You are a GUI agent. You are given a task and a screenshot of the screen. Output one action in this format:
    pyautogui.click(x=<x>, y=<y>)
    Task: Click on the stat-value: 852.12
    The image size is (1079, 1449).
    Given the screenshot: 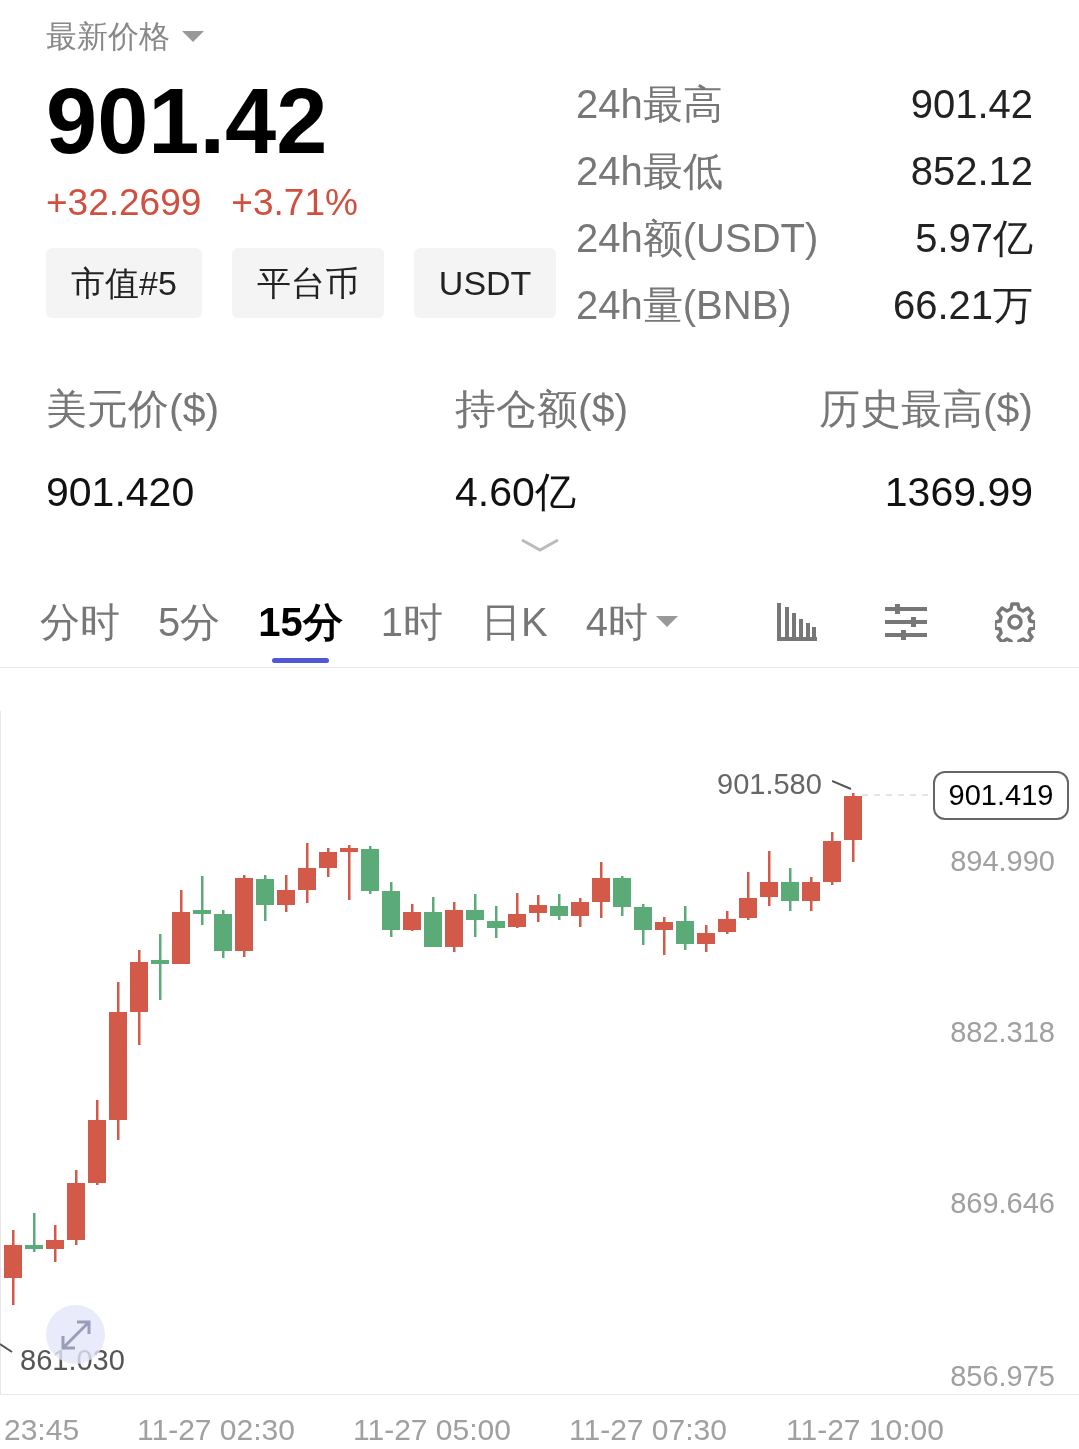 What is the action you would take?
    pyautogui.click(x=971, y=171)
    